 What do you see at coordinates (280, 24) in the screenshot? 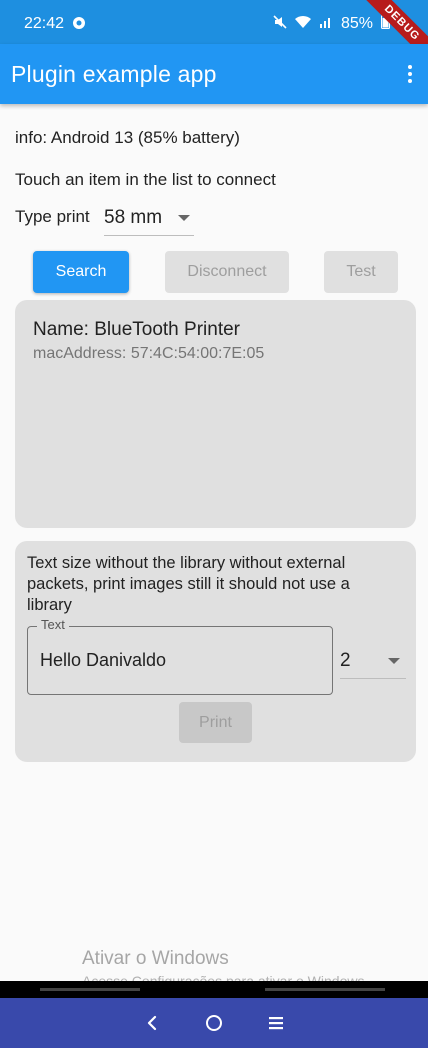
I see `mute-icon` at bounding box center [280, 24].